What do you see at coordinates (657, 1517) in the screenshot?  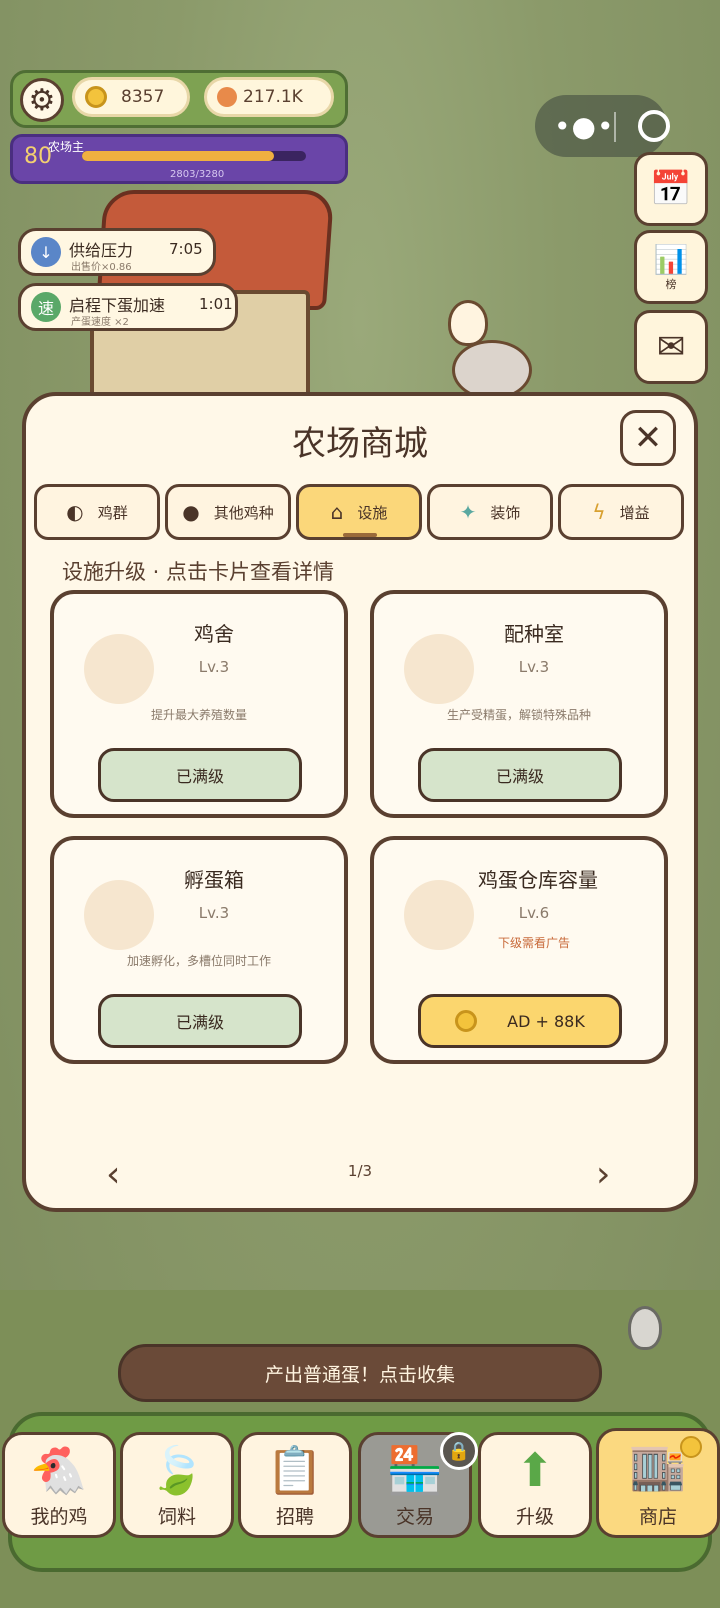 I see `nav-label: 商店` at bounding box center [657, 1517].